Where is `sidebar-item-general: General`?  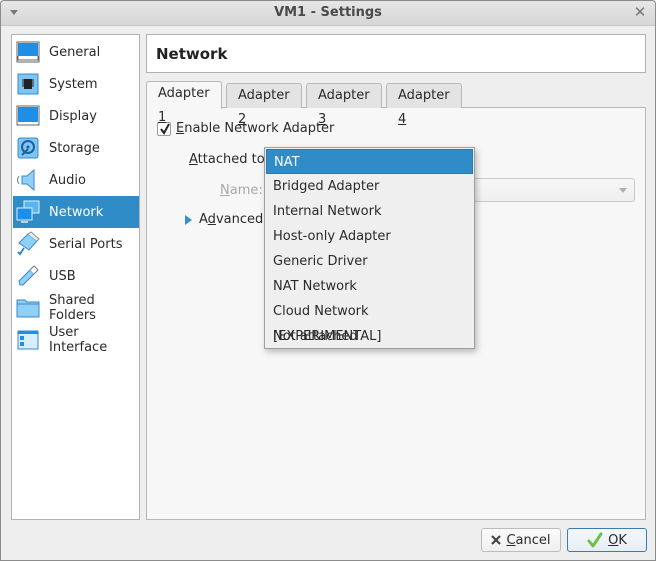 sidebar-item-general: General is located at coordinates (76, 52).